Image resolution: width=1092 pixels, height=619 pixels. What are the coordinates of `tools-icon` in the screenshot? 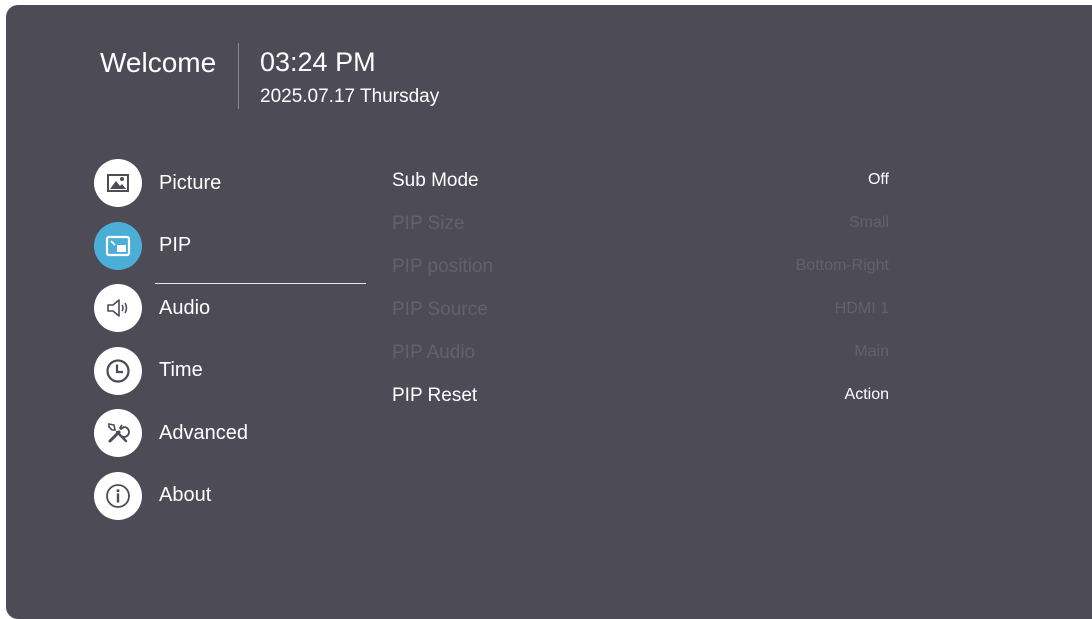 It's located at (118, 433).